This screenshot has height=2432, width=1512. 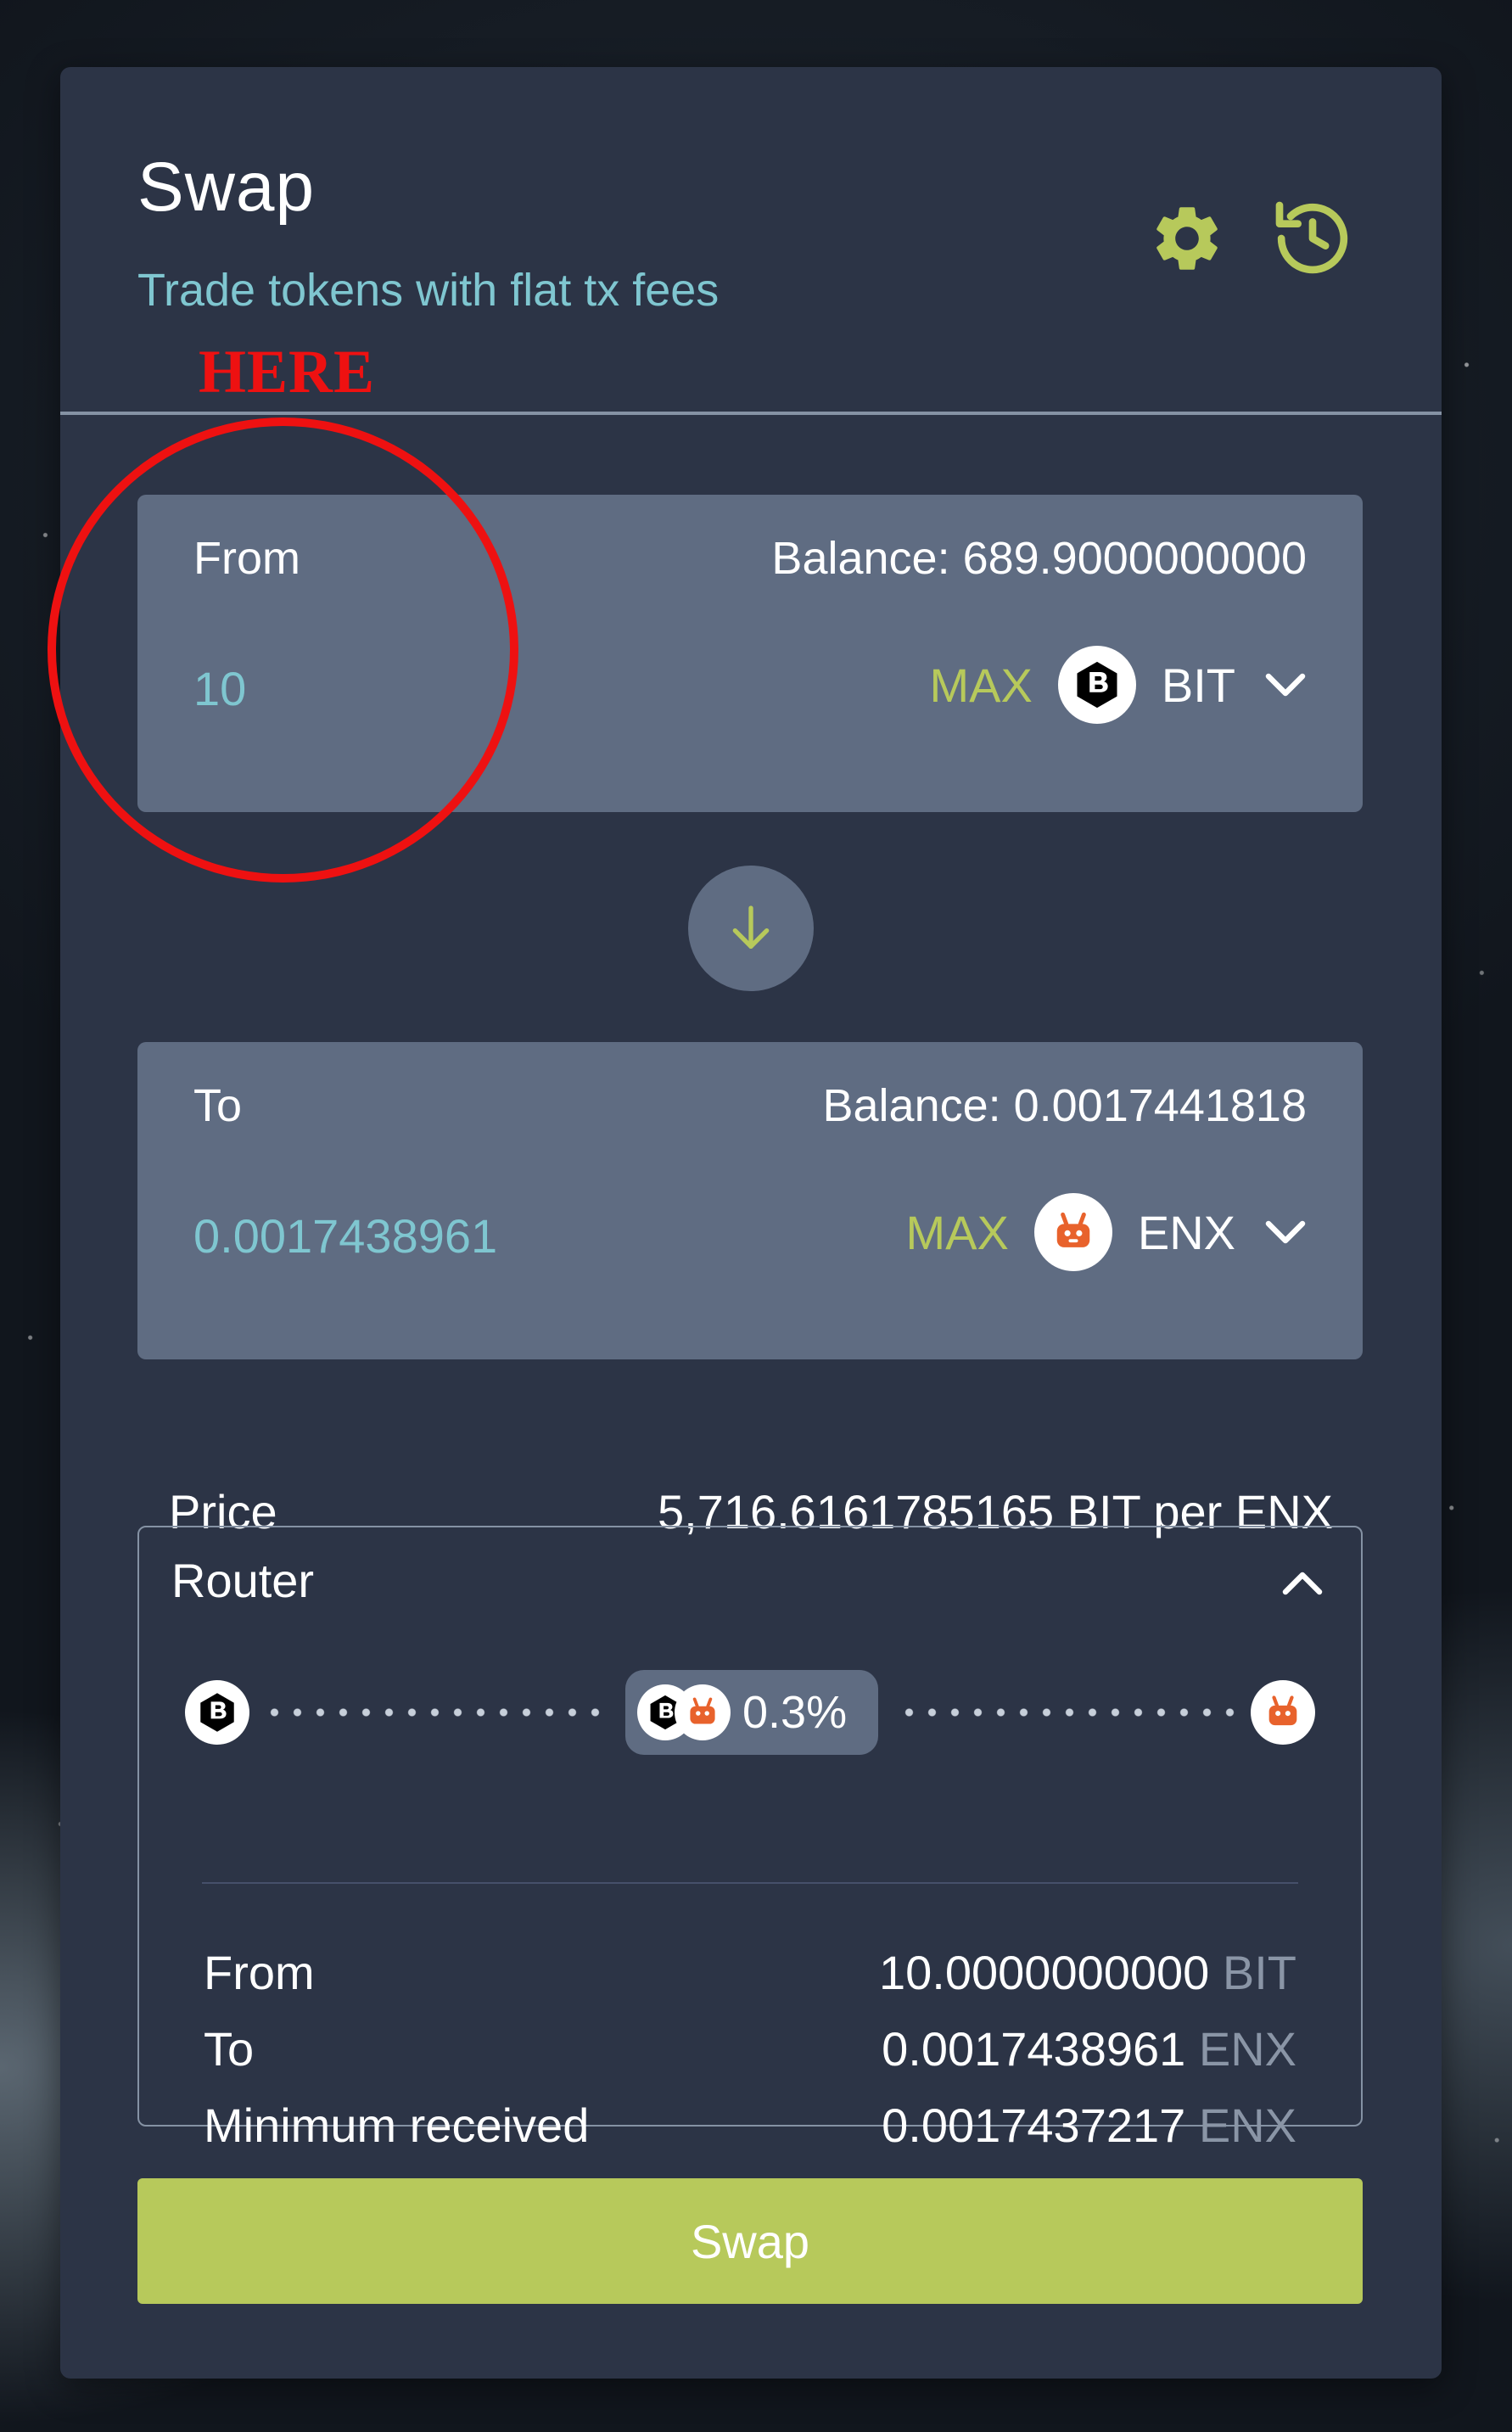 I want to click on arrow-down-icon, so click(x=751, y=927).